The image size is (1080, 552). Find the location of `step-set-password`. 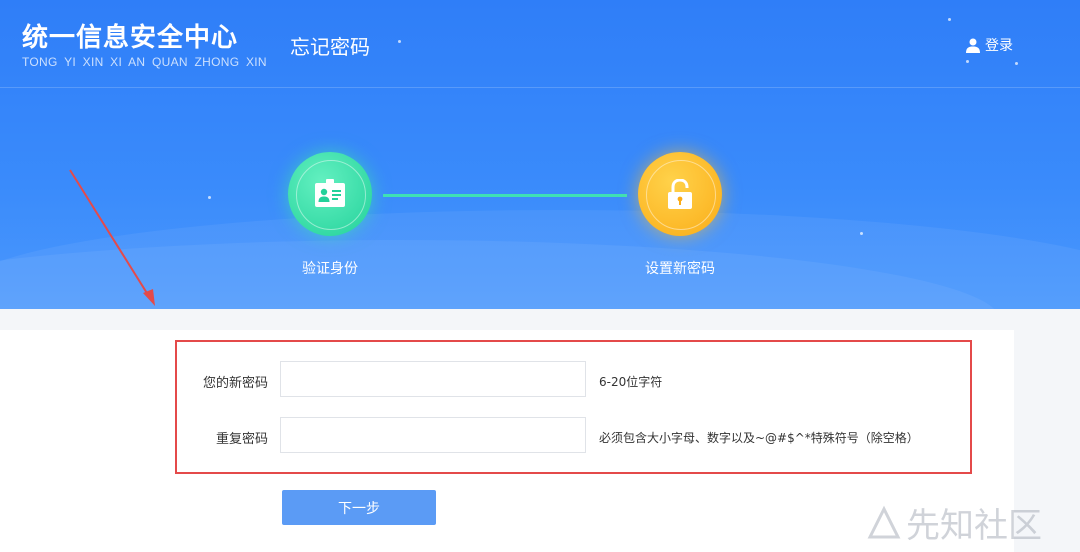

step-set-password is located at coordinates (680, 194).